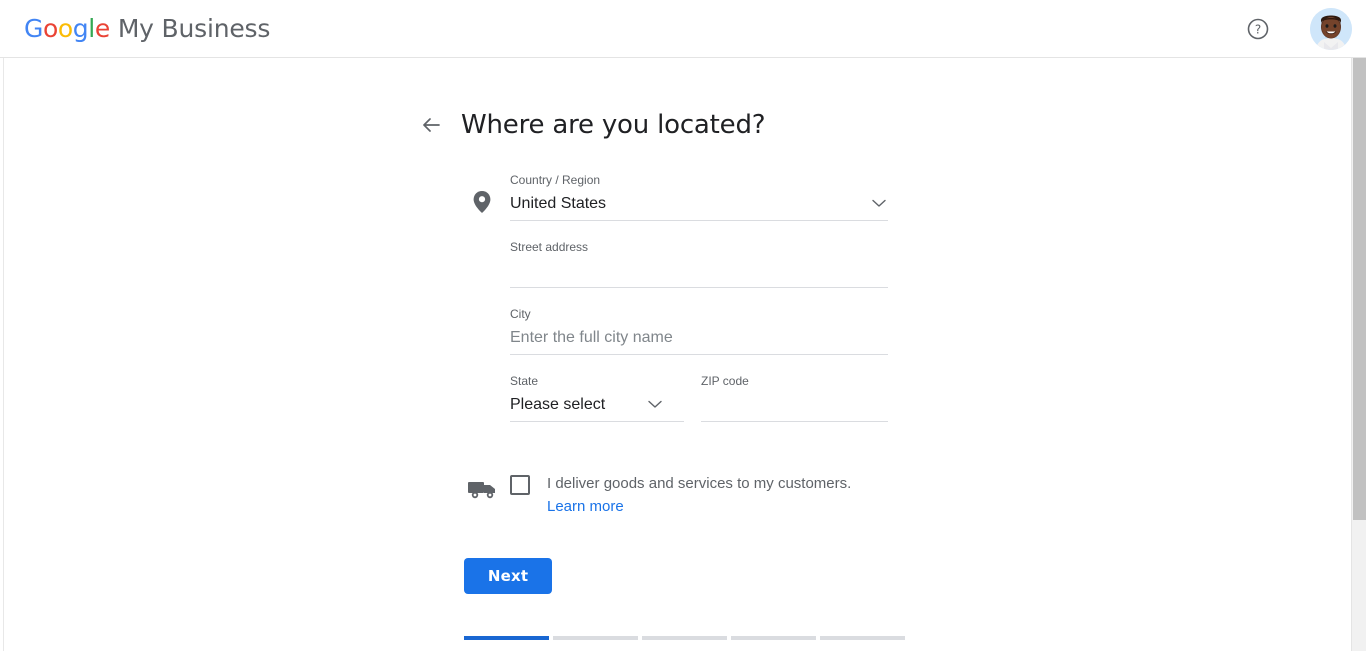 This screenshot has height=651, width=1366. Describe the element at coordinates (794, 407) in the screenshot. I see `zip-code-input` at that location.